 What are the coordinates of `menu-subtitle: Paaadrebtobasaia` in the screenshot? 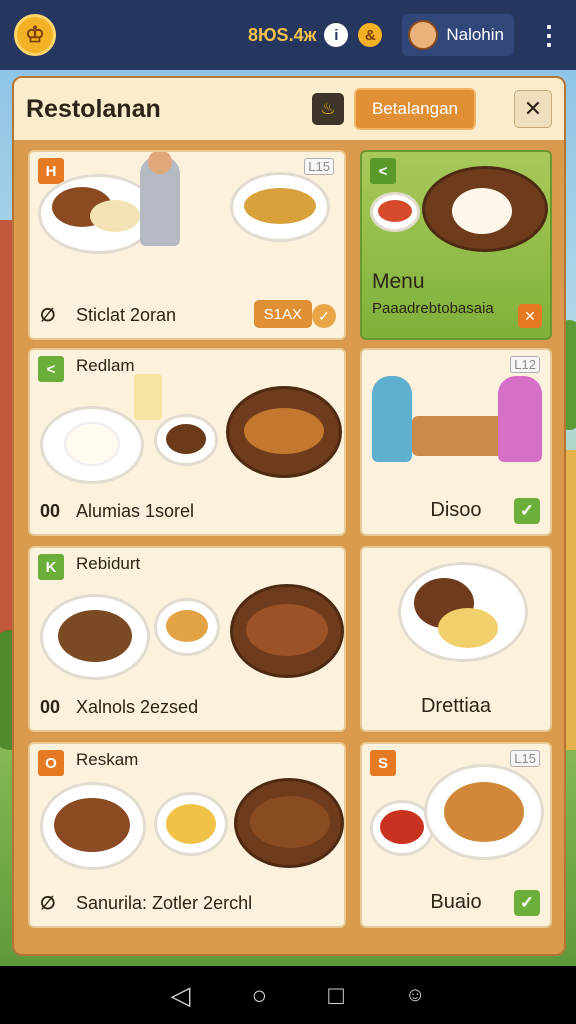 It's located at (433, 308).